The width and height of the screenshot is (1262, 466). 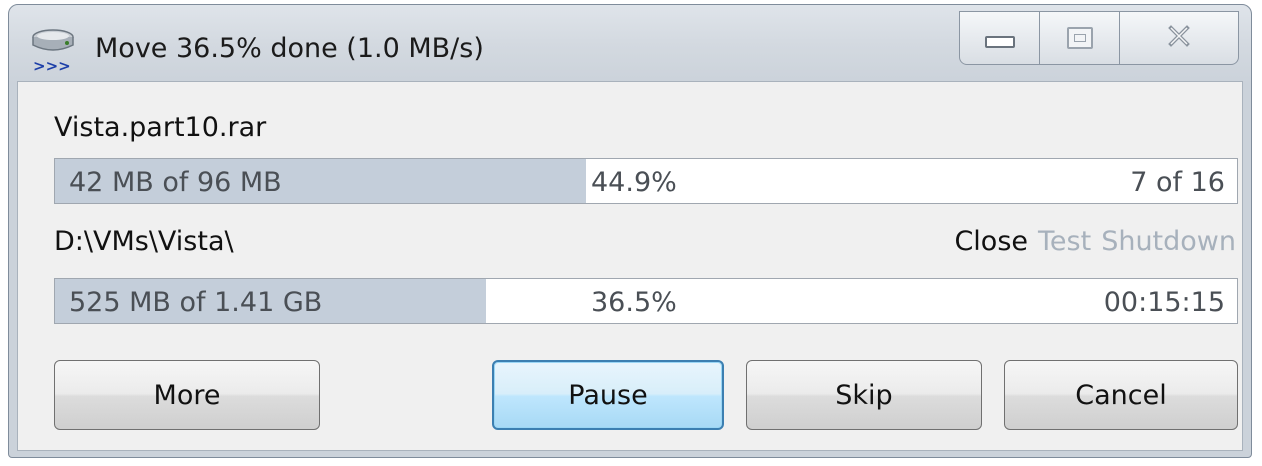 What do you see at coordinates (991, 241) in the screenshot?
I see `after-close-option: Close` at bounding box center [991, 241].